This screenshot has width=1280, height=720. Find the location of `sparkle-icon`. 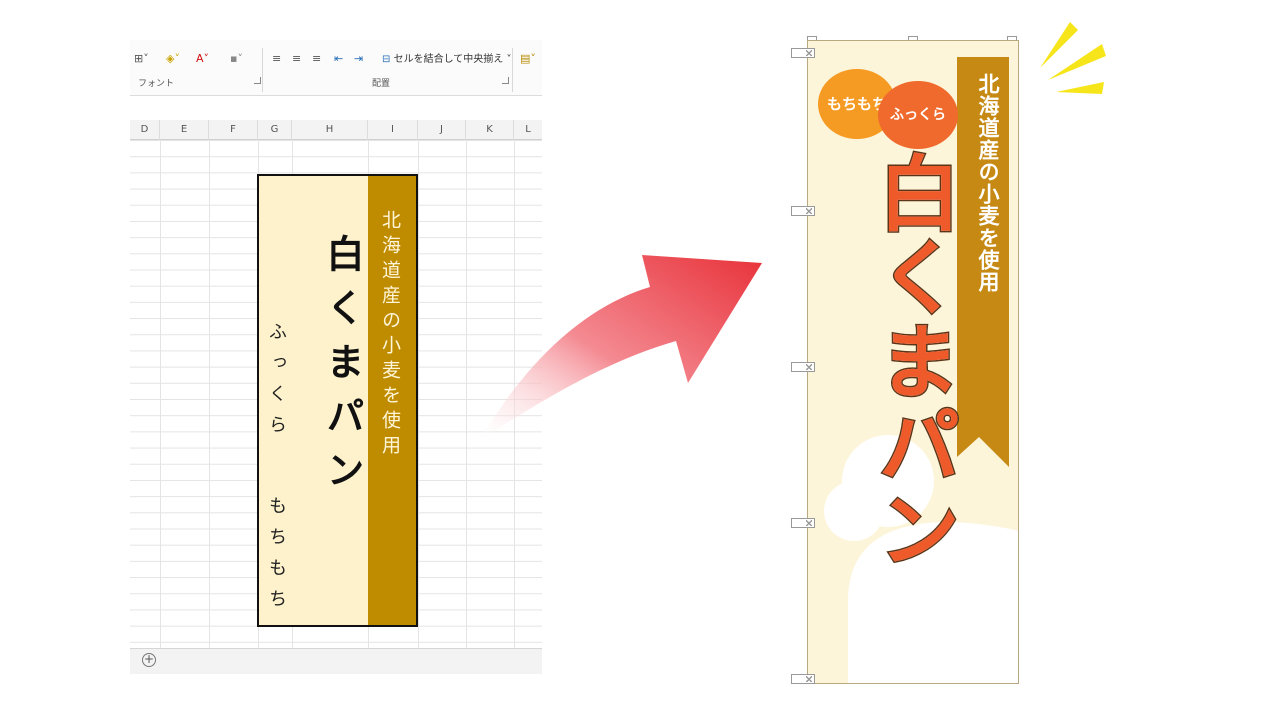

sparkle-icon is located at coordinates (1073, 58).